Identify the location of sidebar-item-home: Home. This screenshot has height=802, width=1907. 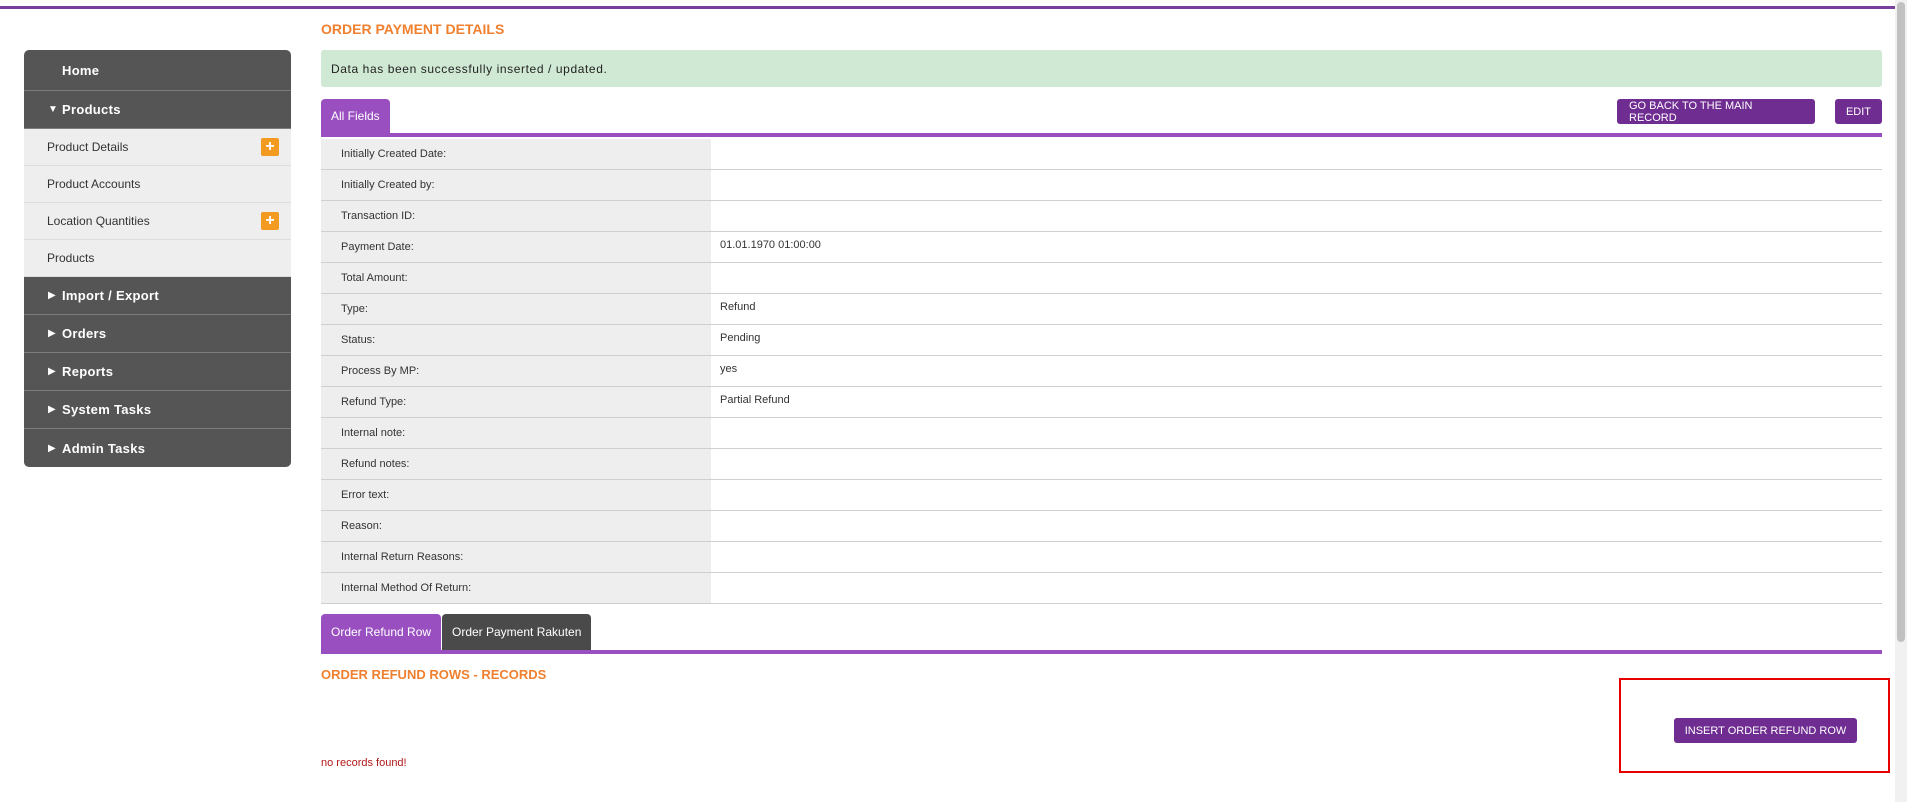
(157, 70).